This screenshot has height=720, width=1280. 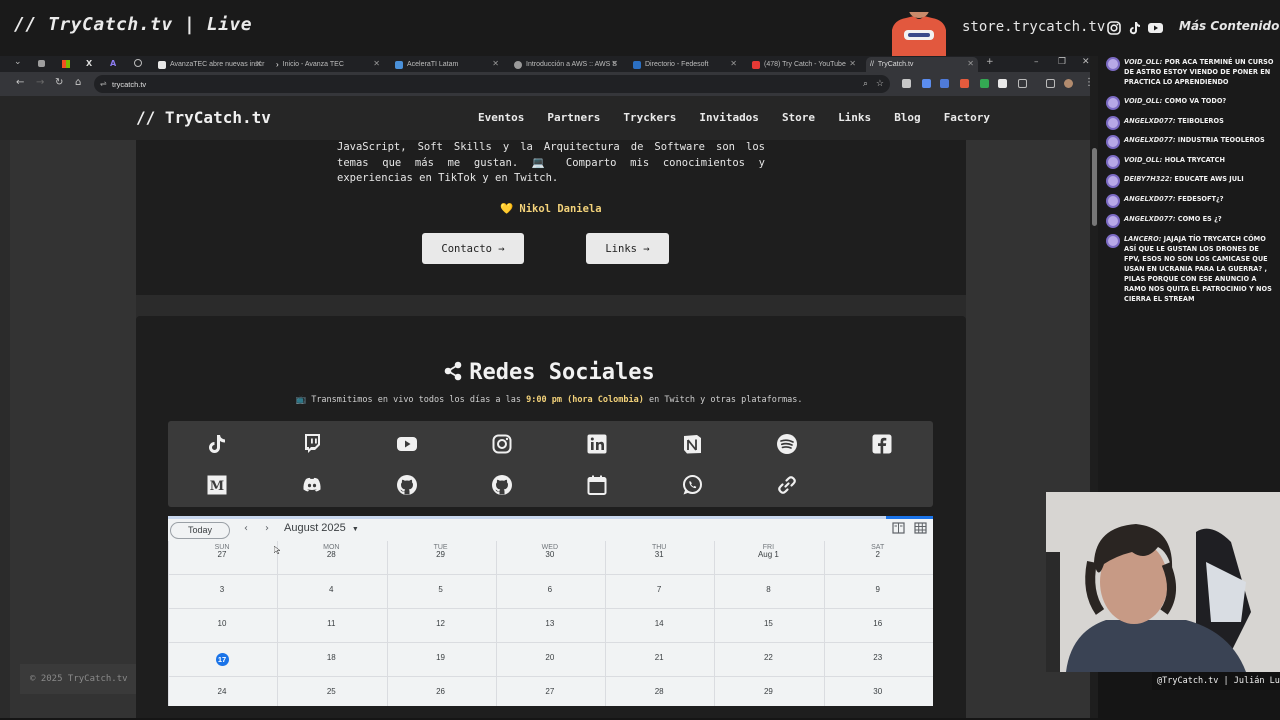 I want to click on calendar-day: 16, so click(x=878, y=623).